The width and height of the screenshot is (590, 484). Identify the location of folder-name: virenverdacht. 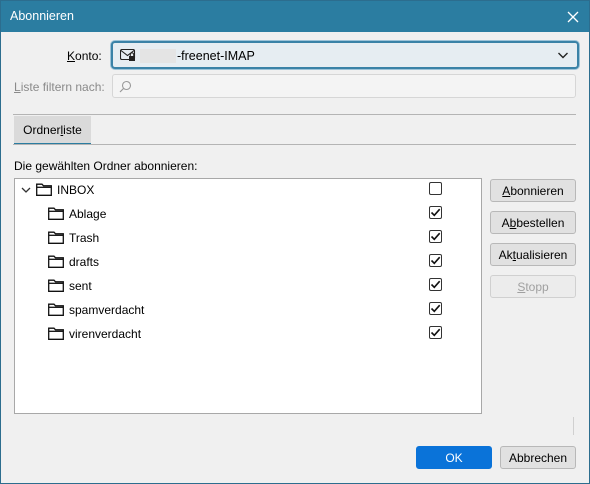
(105, 334).